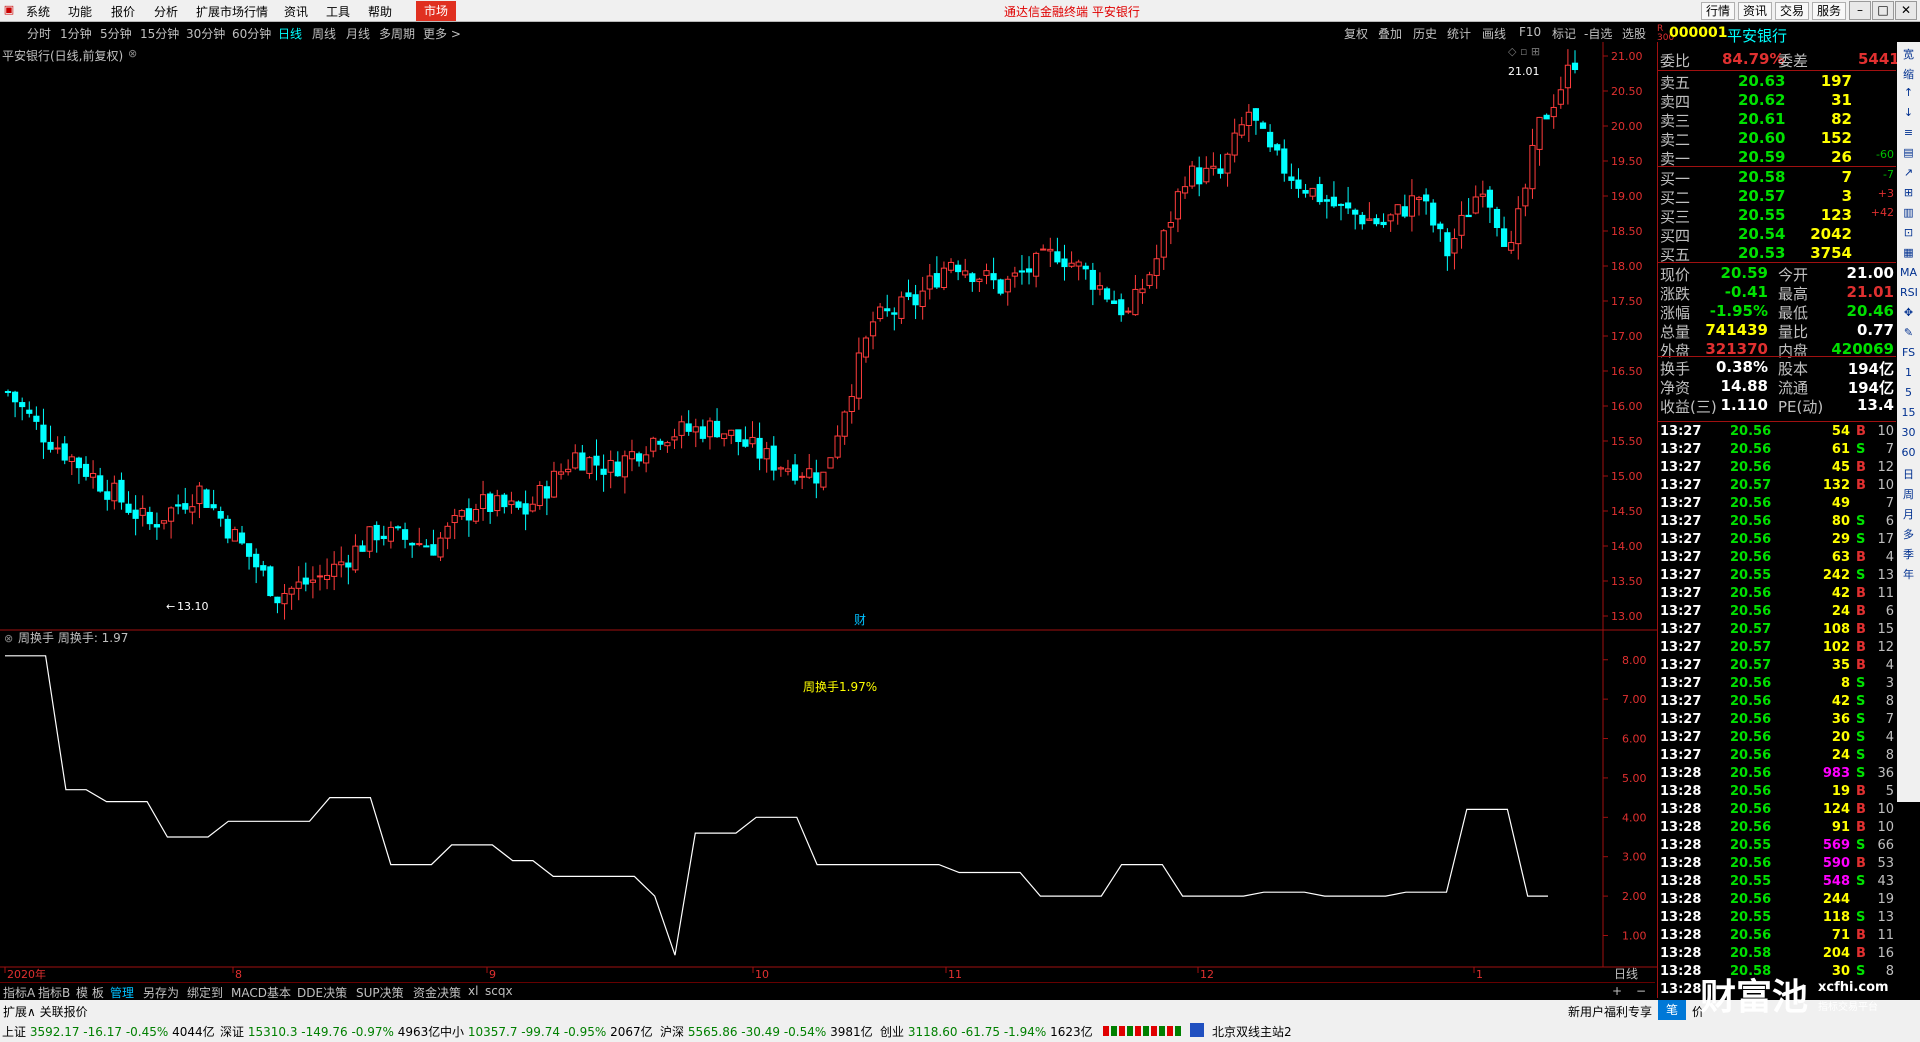  I want to click on period-monthly: 月线, so click(358, 33).